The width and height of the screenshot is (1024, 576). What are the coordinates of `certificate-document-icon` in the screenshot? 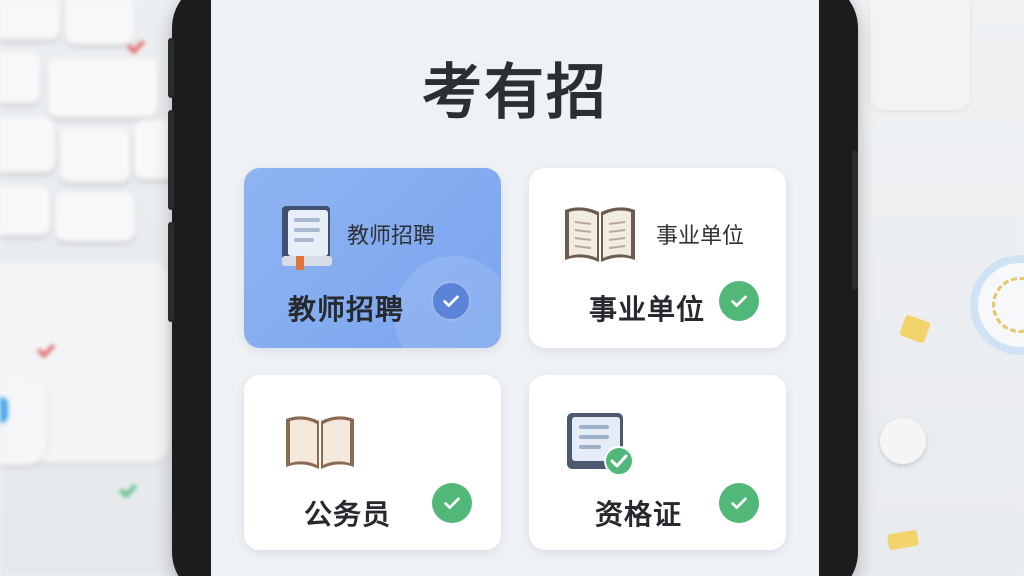 It's located at (601, 446).